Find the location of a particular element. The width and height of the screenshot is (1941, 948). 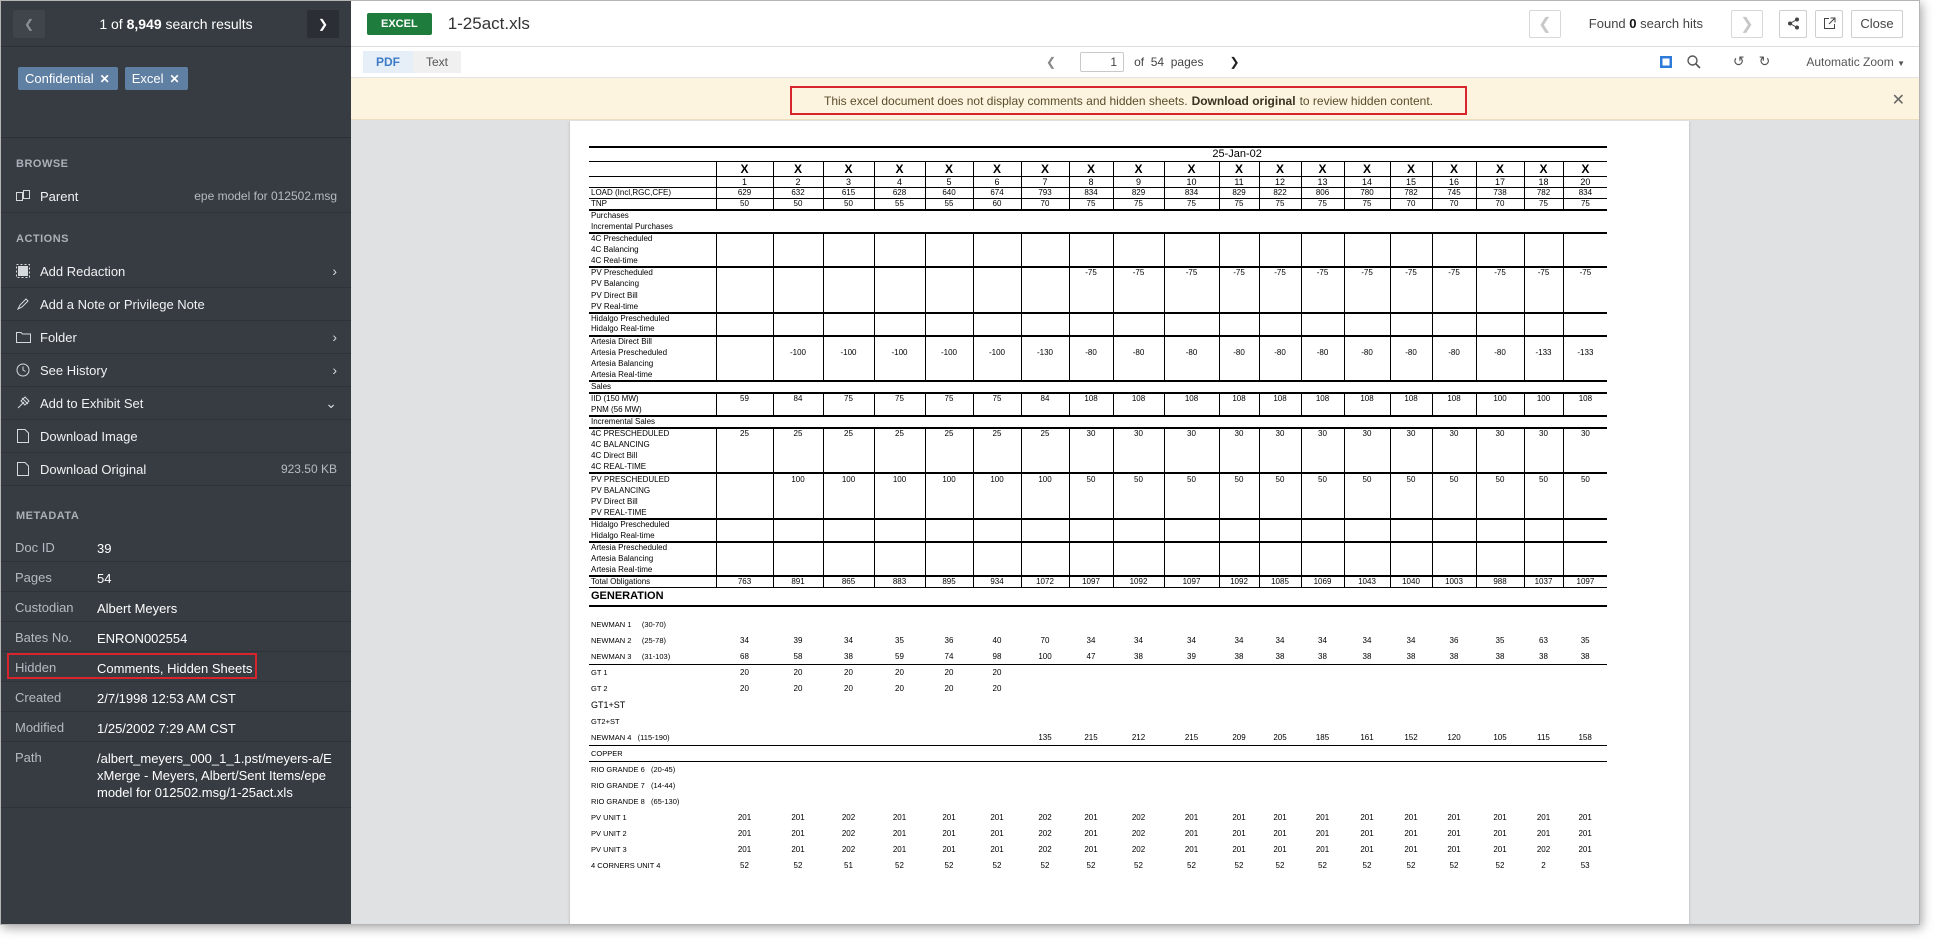

rotate-right-icon: ↻ is located at coordinates (1765, 61).